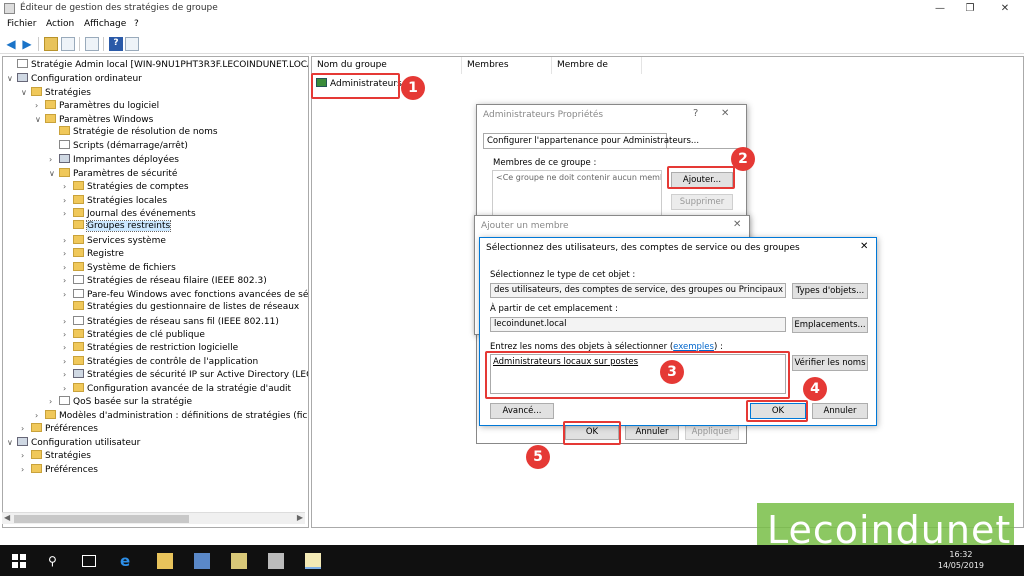  Describe the element at coordinates (507, 65) in the screenshot. I see `column-header-members: Membres` at that location.